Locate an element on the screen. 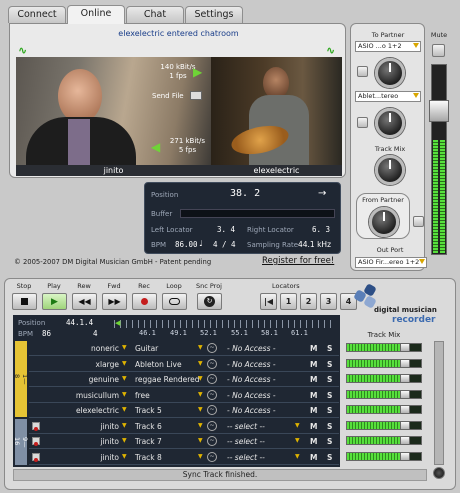 Image resolution: width=460 pixels, height=493 pixels. input-source-select-2: Ablet...tereo is located at coordinates (388, 96).